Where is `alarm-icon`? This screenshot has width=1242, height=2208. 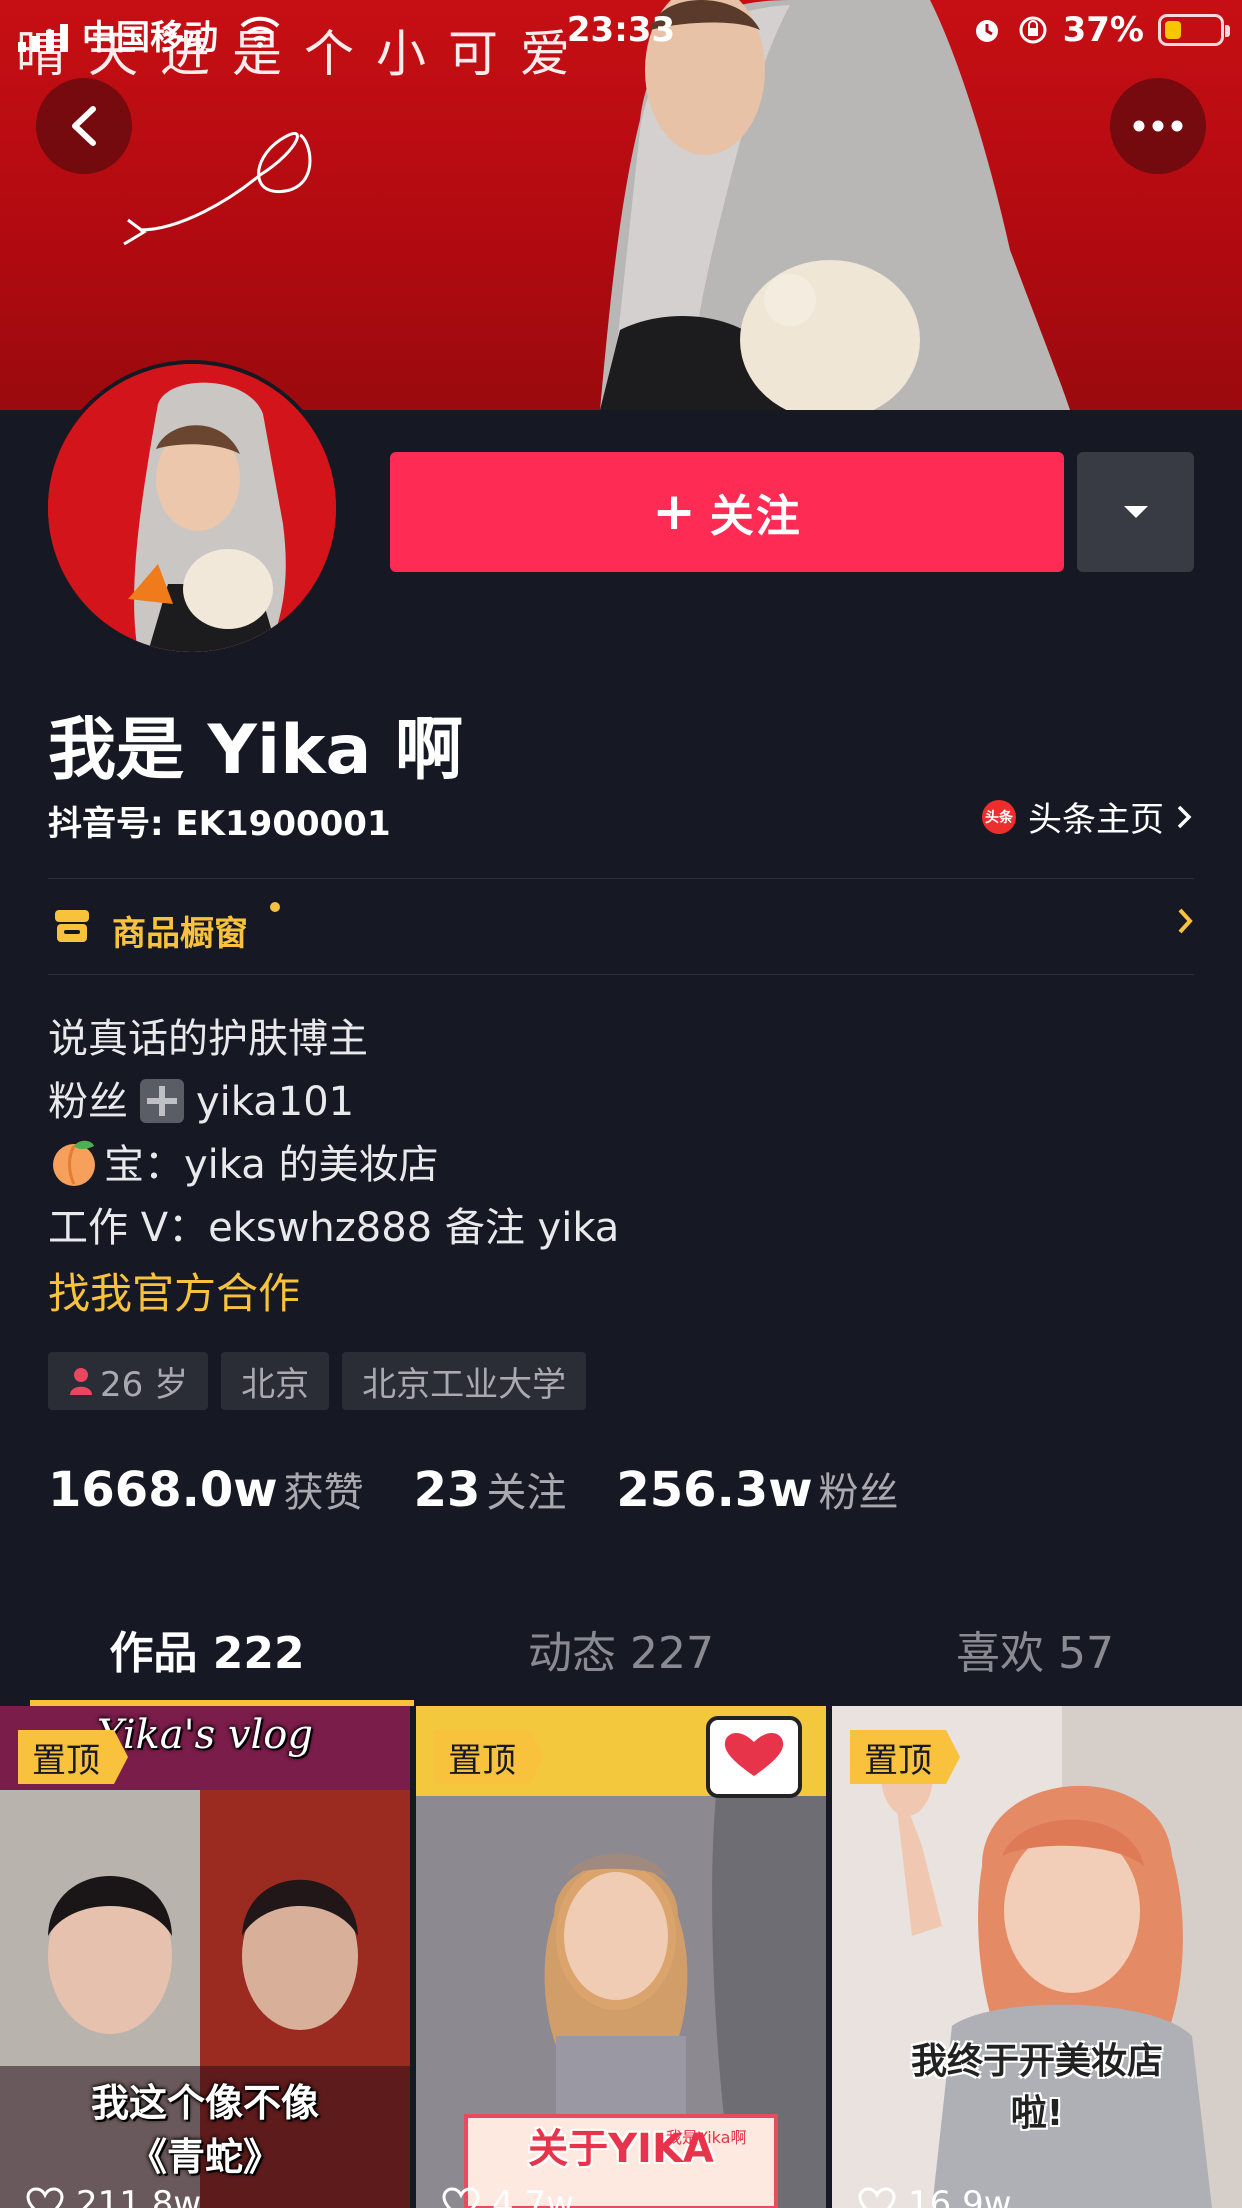 alarm-icon is located at coordinates (986, 31).